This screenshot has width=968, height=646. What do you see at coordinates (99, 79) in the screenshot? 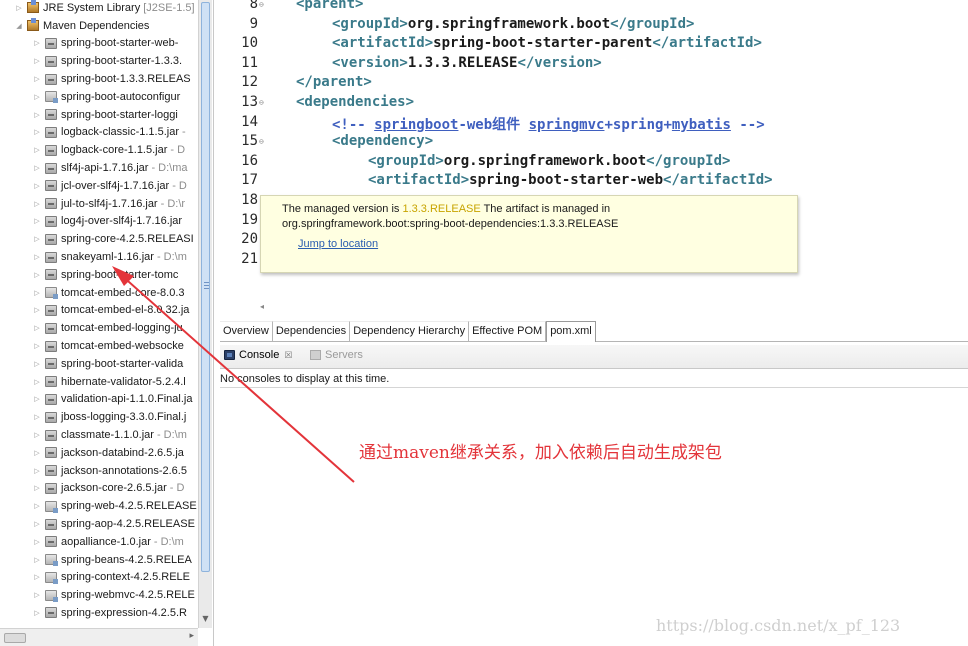
I see `tree-item: ▷ spring-boot-1.3.3.RELEAS` at bounding box center [99, 79].